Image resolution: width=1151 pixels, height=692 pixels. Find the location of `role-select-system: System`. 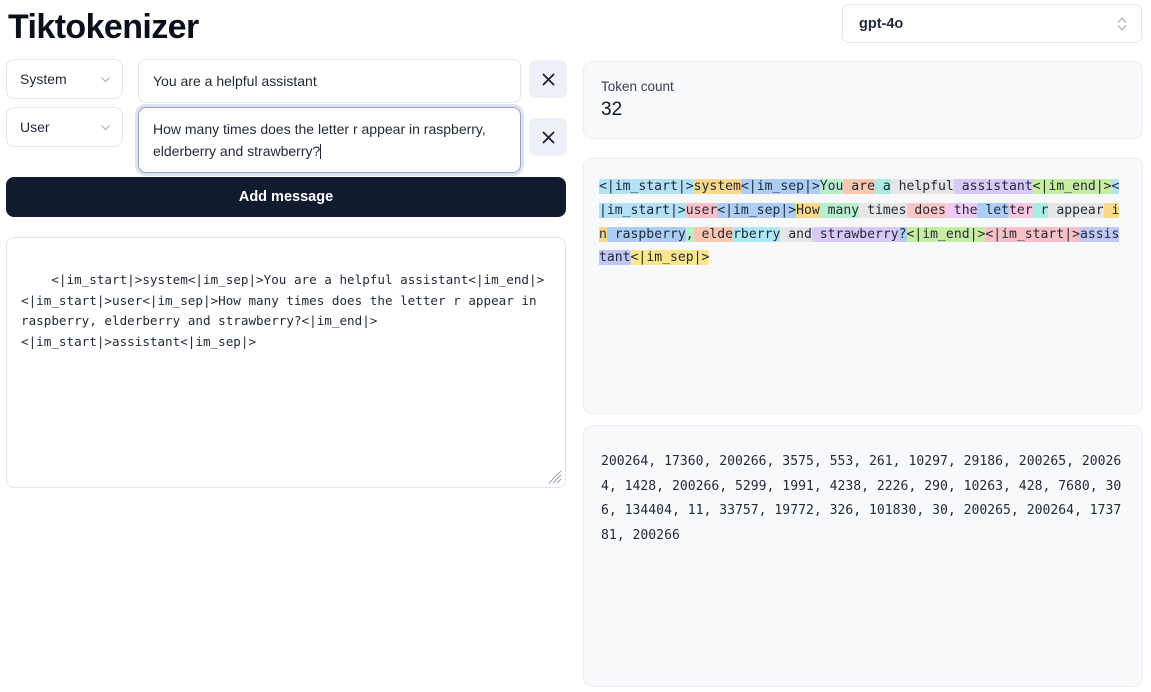

role-select-system: System is located at coordinates (64, 79).